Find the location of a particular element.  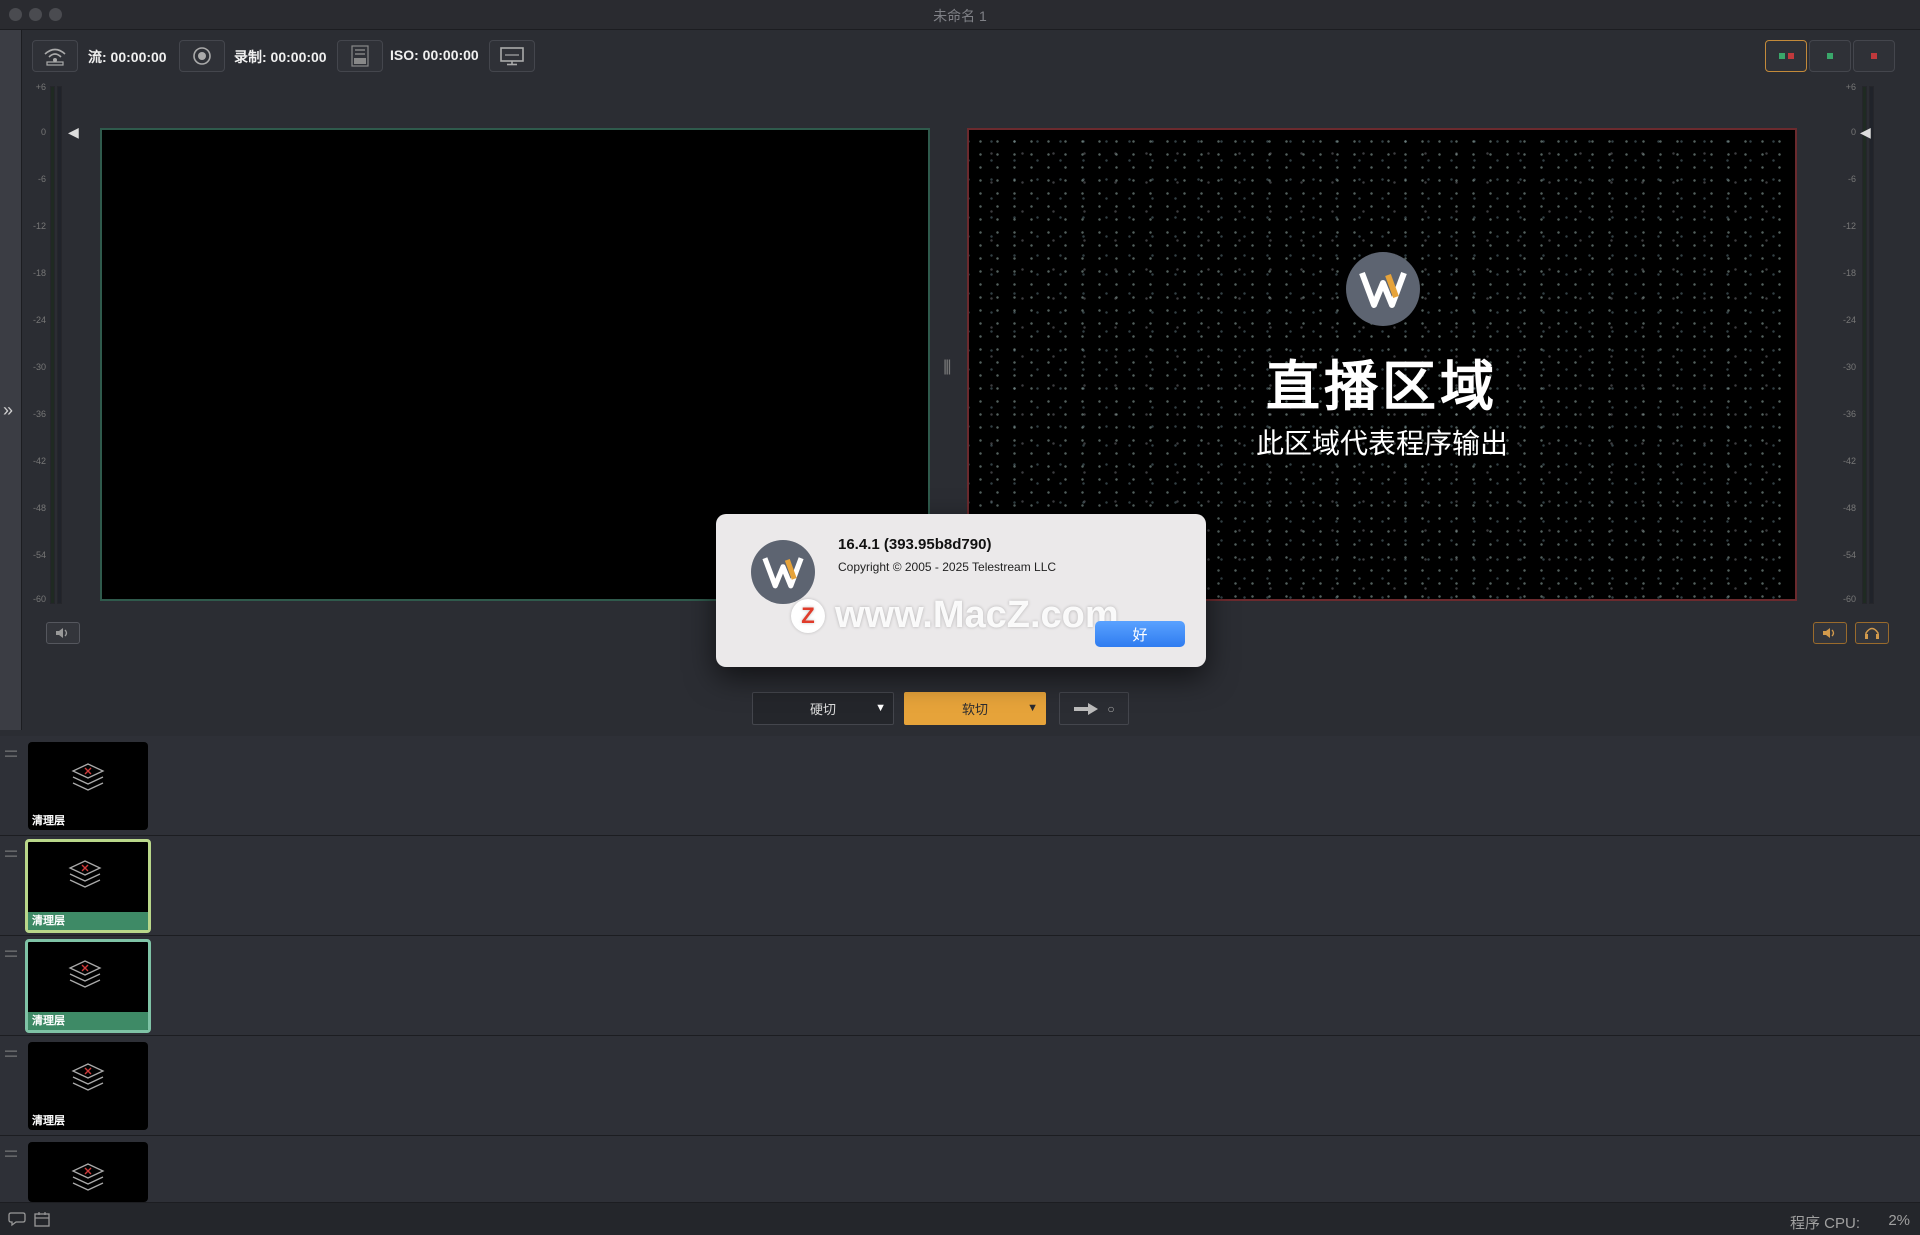

dropdown-caret-icon: ▼ is located at coordinates (1032, 708).